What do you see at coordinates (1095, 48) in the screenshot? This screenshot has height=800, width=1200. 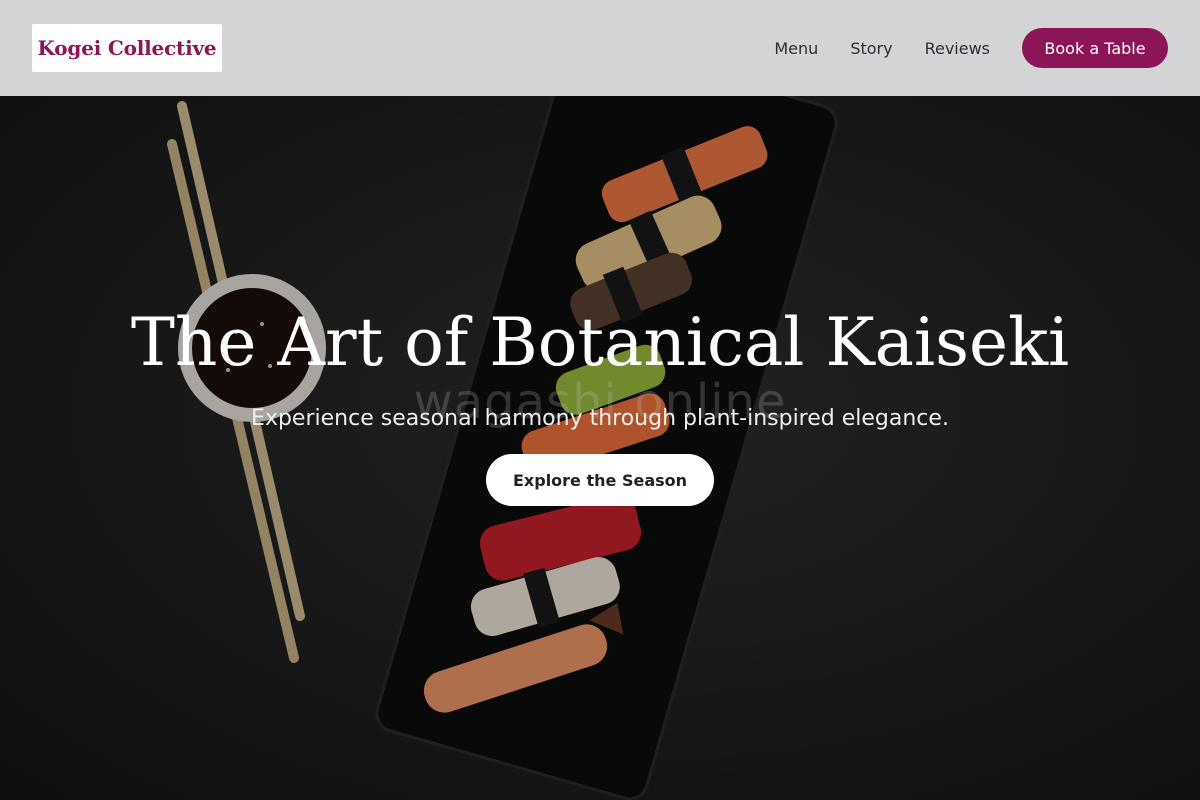 I see `book-table-button: Book a Table` at bounding box center [1095, 48].